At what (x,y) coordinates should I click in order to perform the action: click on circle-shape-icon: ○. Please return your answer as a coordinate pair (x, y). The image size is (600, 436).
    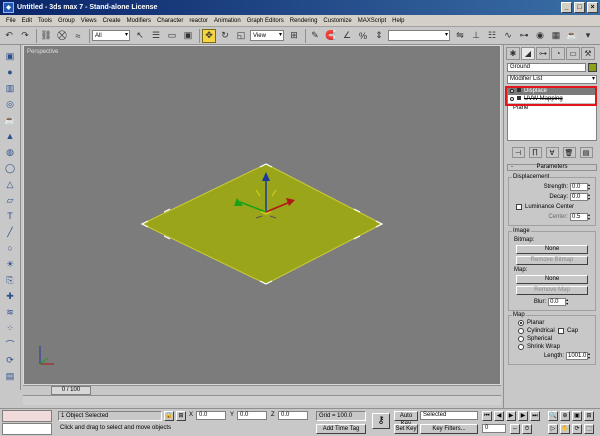
    Looking at the image, I should click on (10, 248).